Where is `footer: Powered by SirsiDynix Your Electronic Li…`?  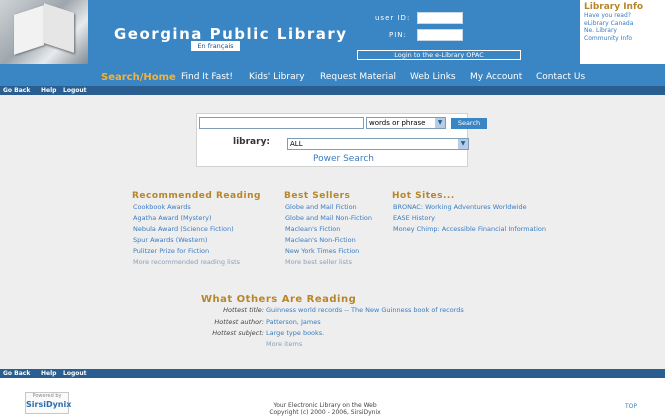 footer: Powered by SirsiDynix Your Electronic Li… is located at coordinates (332, 398).